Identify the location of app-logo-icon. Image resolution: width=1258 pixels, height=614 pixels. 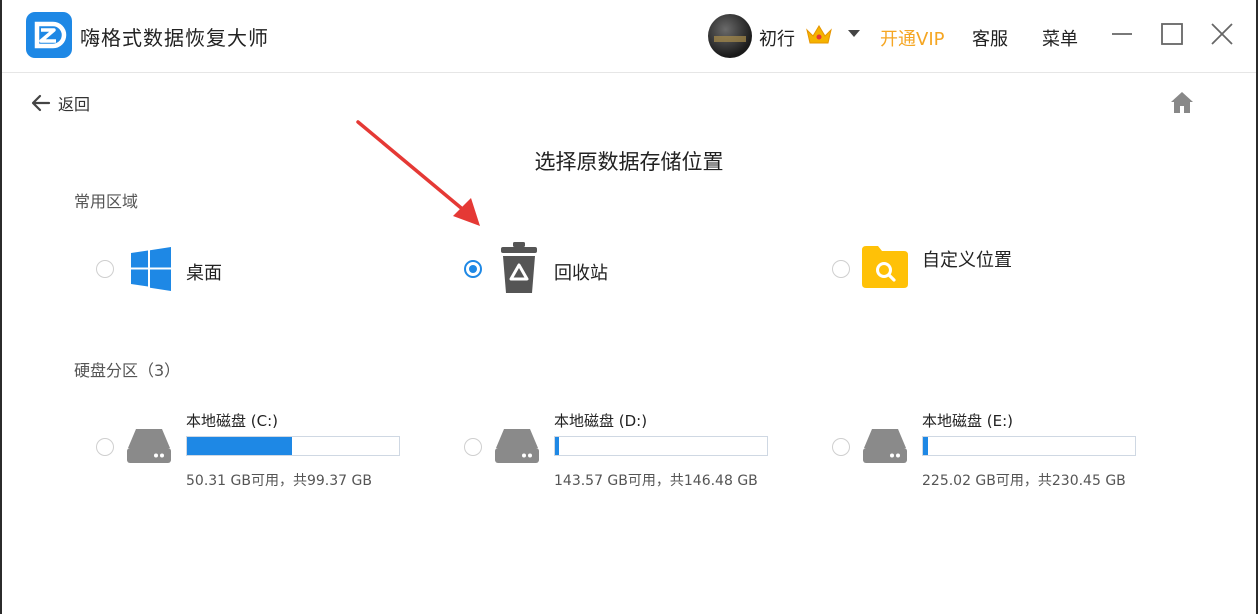
(49, 35).